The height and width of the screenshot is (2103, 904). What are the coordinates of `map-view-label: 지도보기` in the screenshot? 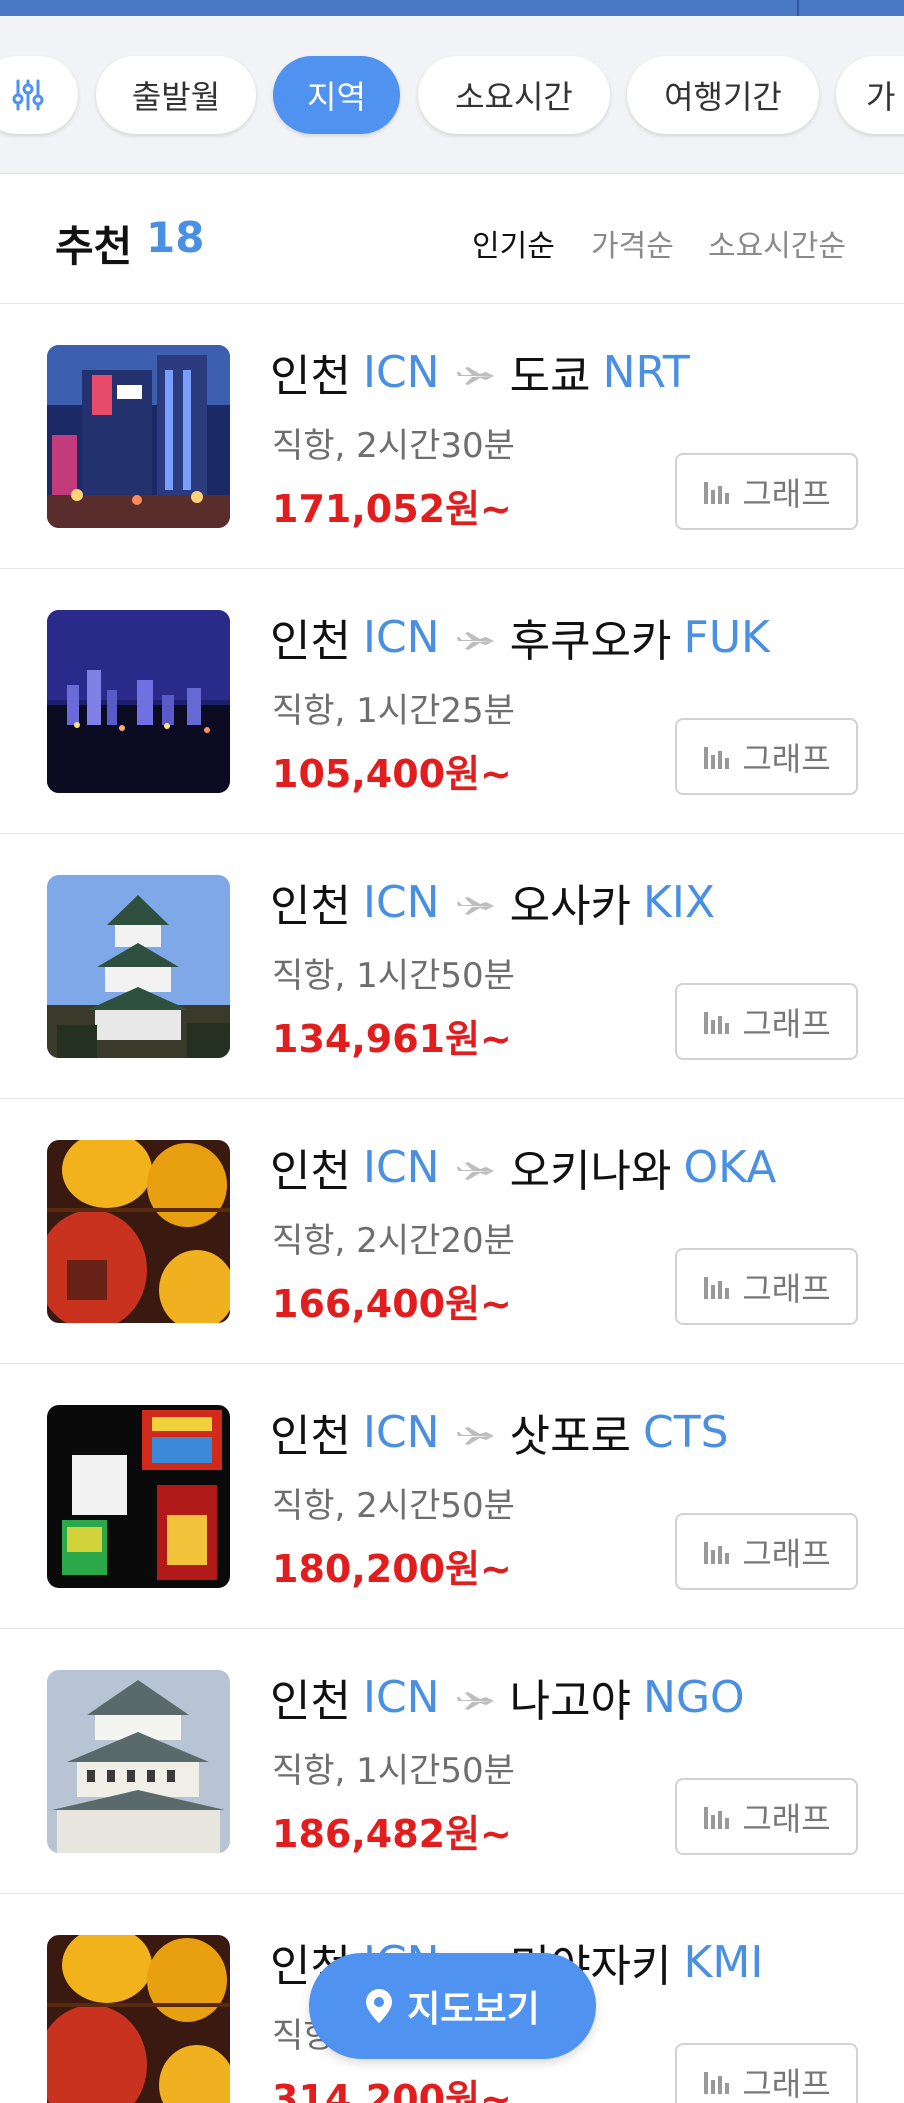 It's located at (473, 2009).